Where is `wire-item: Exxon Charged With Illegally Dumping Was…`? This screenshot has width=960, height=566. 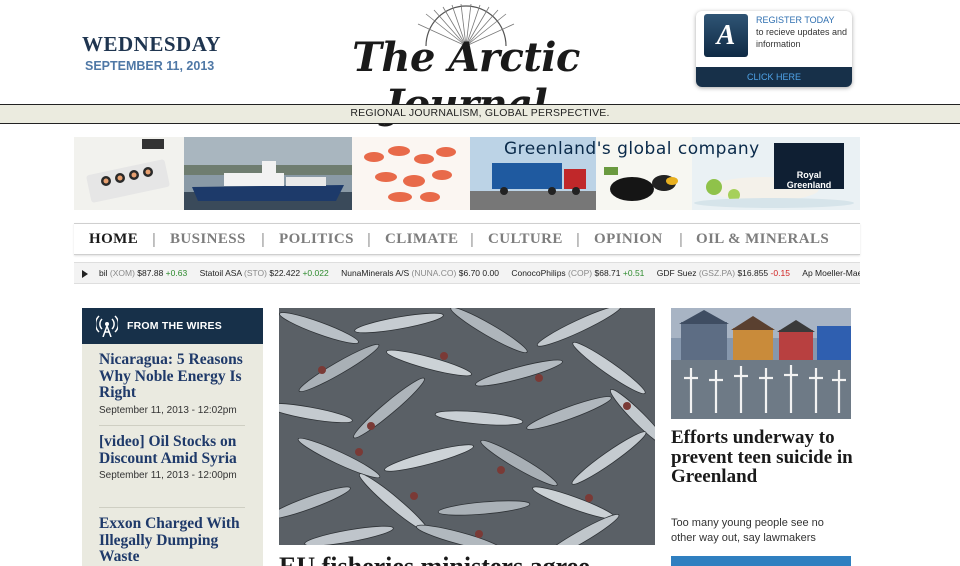 wire-item: Exxon Charged With Illegally Dumping Was… is located at coordinates (174, 540).